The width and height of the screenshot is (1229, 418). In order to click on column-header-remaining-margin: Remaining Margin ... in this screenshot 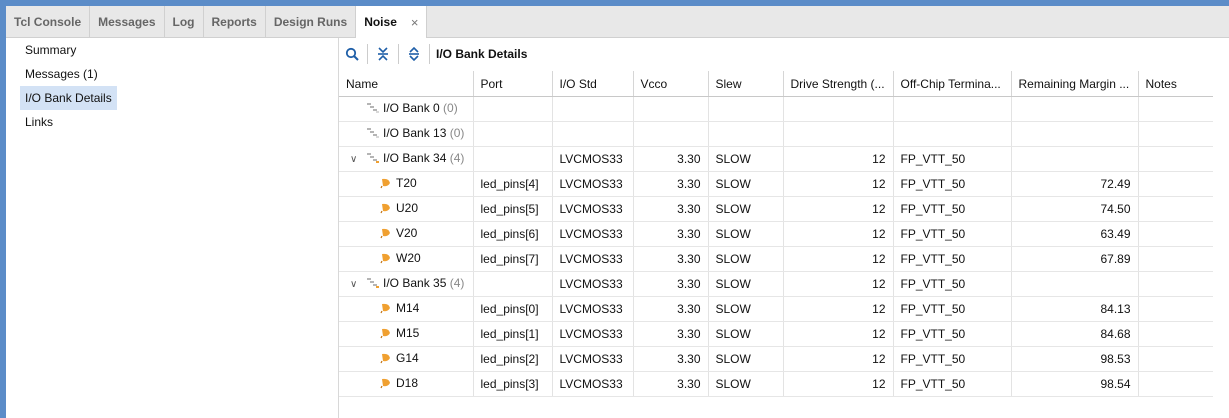, I will do `click(1075, 84)`.